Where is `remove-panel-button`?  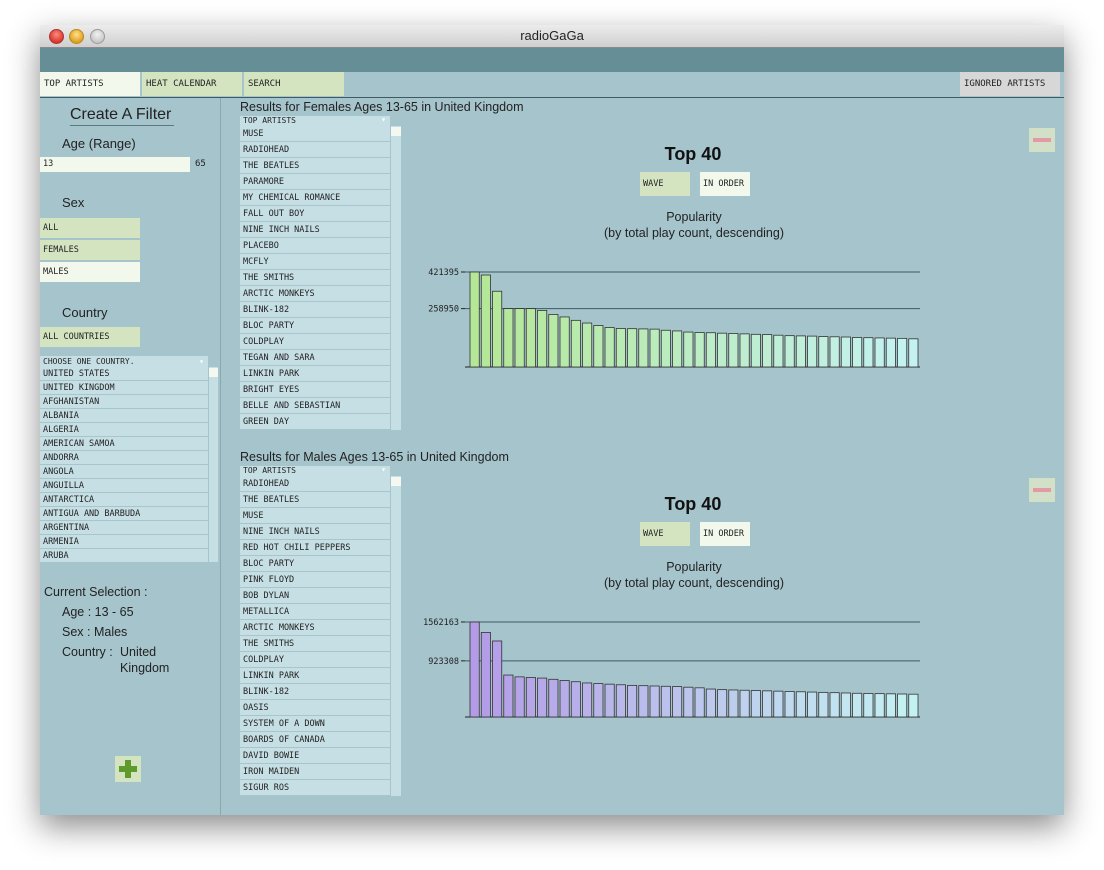
remove-panel-button is located at coordinates (1042, 490).